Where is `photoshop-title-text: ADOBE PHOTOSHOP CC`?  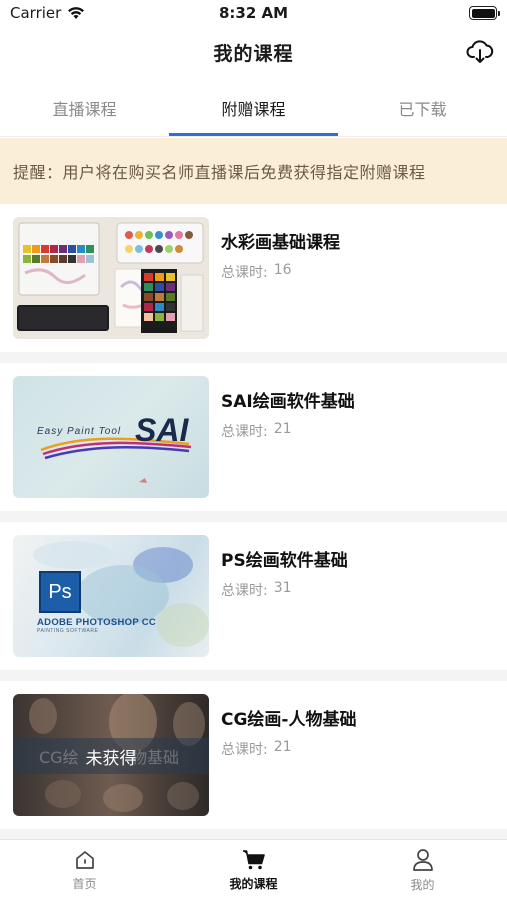 photoshop-title-text: ADOBE PHOTOSHOP CC is located at coordinates (97, 622).